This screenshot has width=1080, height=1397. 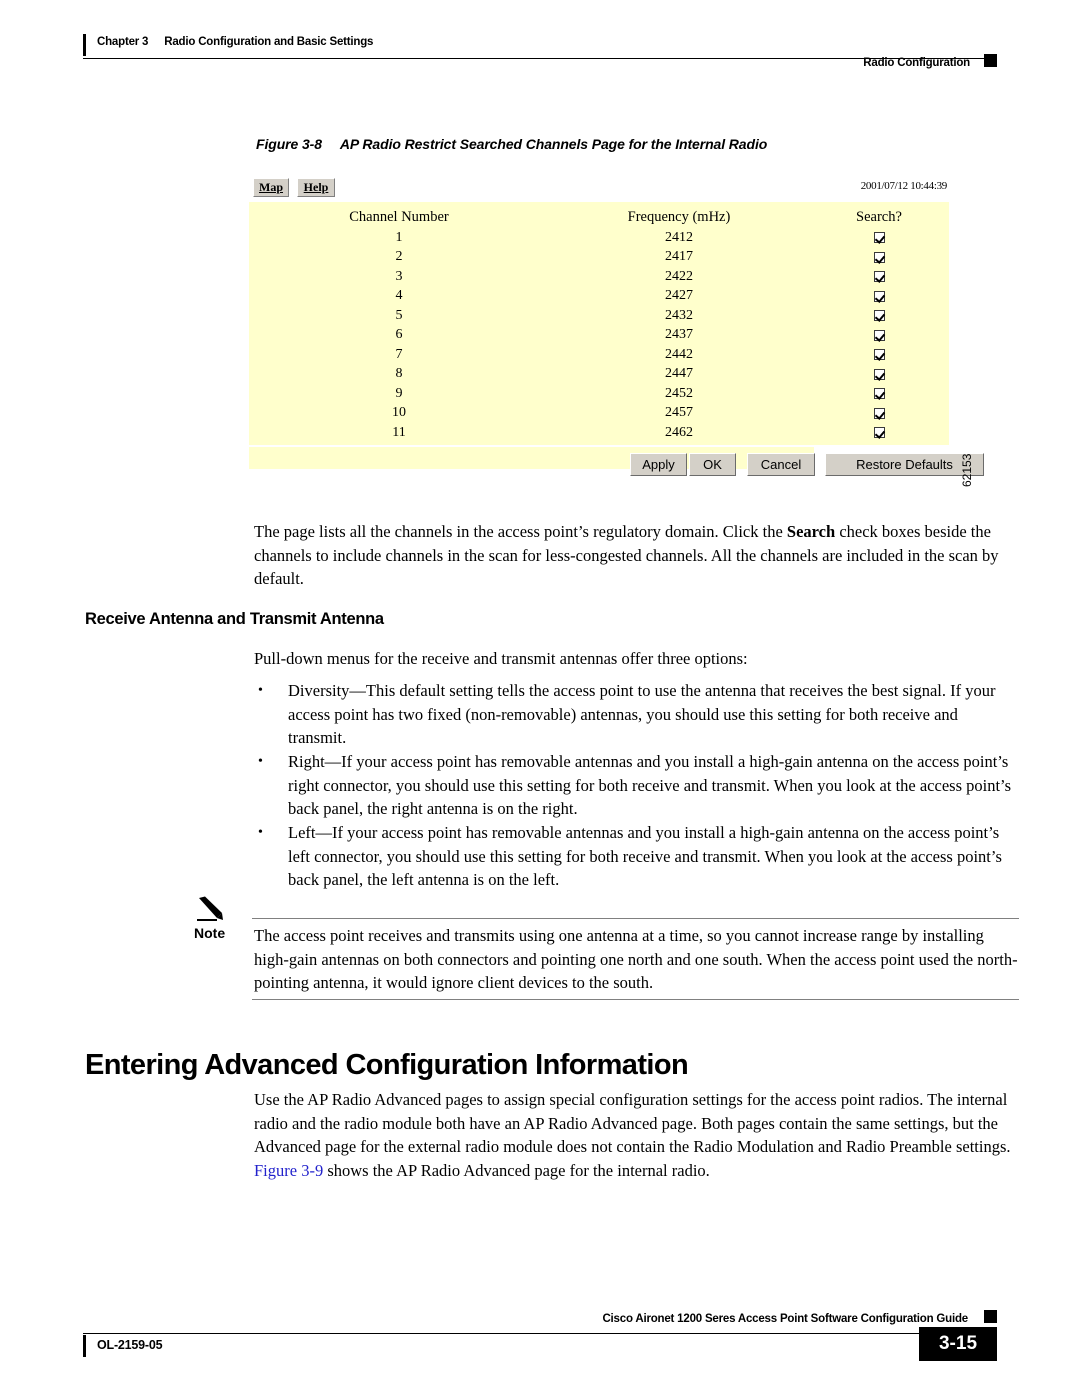 I want to click on header-chapter-title: Radio Configuration and Basic Settings, so click(x=269, y=42).